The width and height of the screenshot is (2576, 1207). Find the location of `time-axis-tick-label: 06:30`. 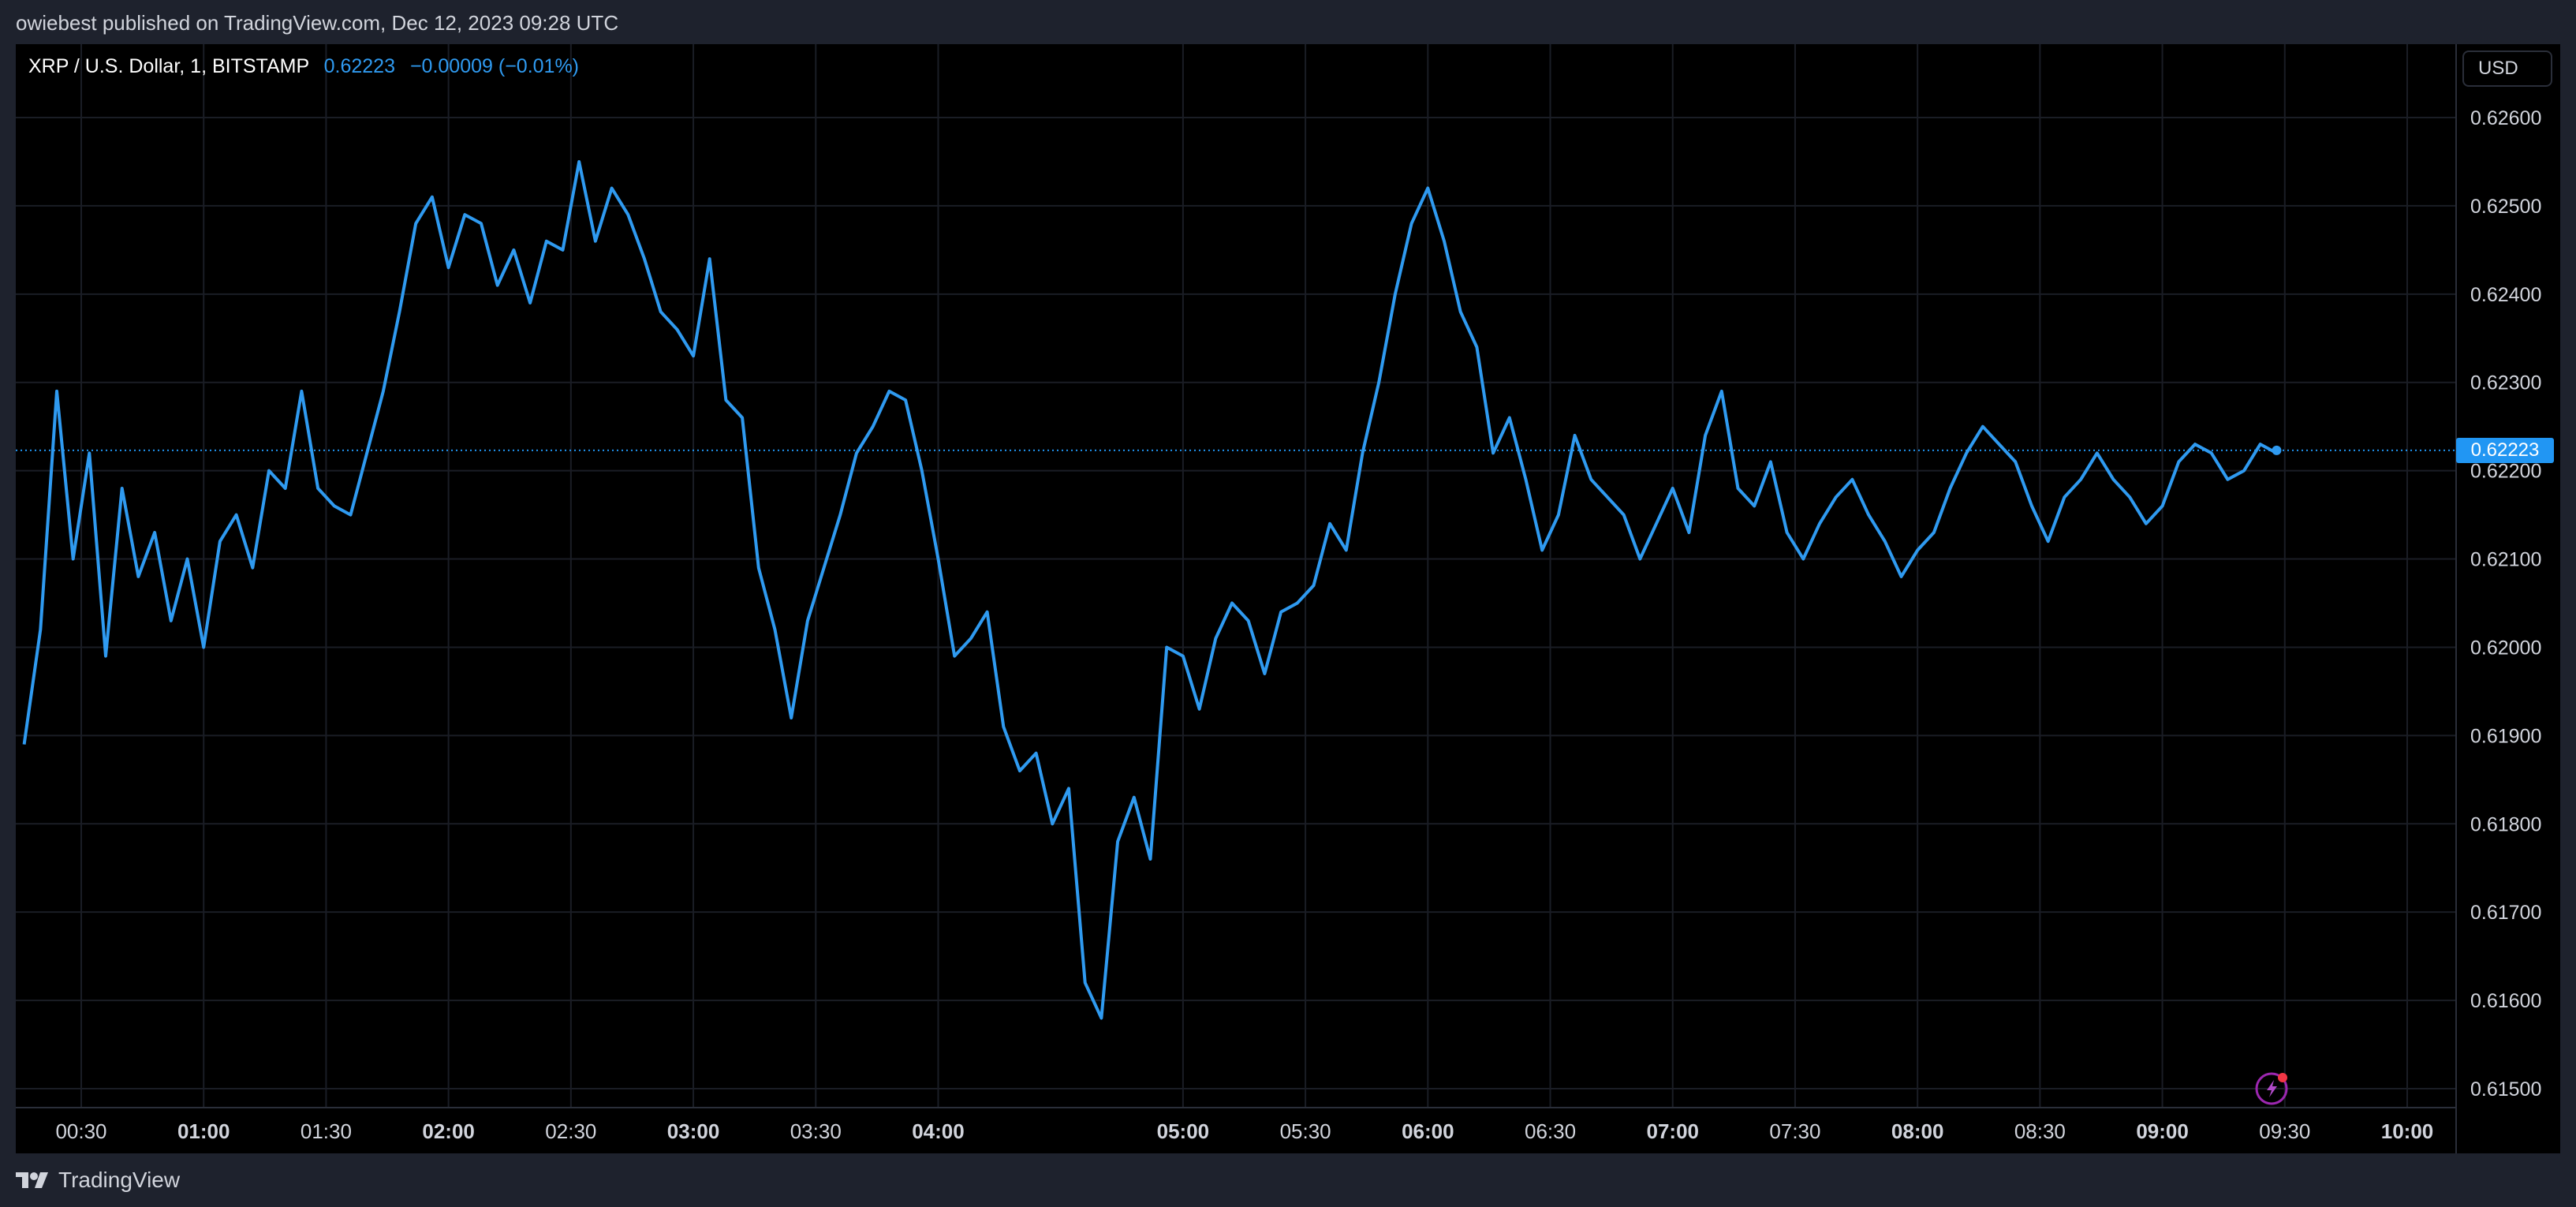

time-axis-tick-label: 06:30 is located at coordinates (1550, 1131).